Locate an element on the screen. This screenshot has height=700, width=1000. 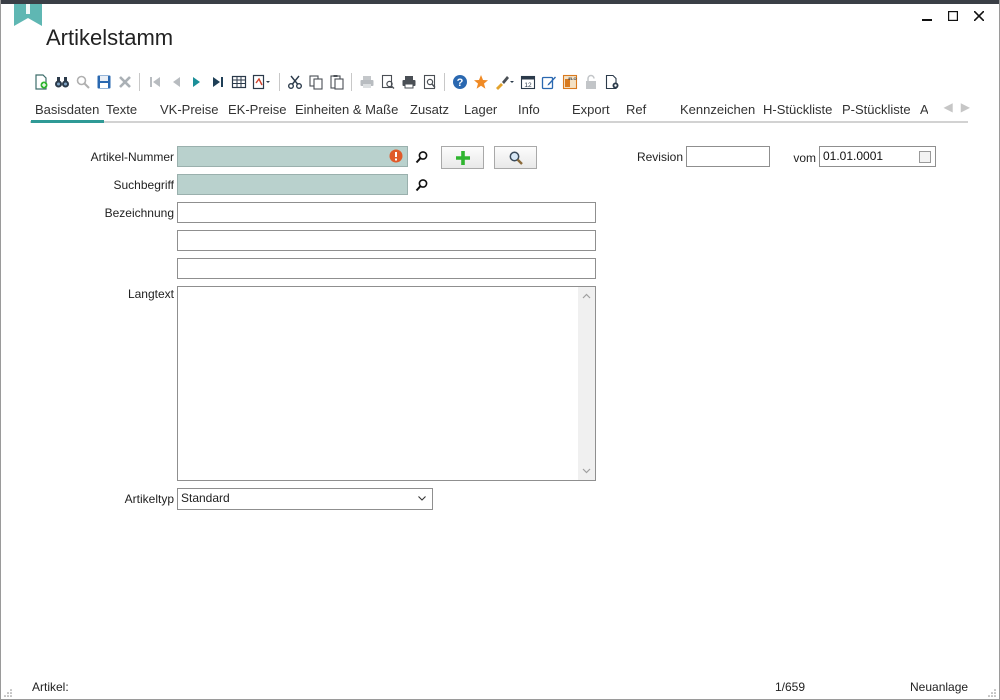
delete-icon is located at coordinates (124, 82).